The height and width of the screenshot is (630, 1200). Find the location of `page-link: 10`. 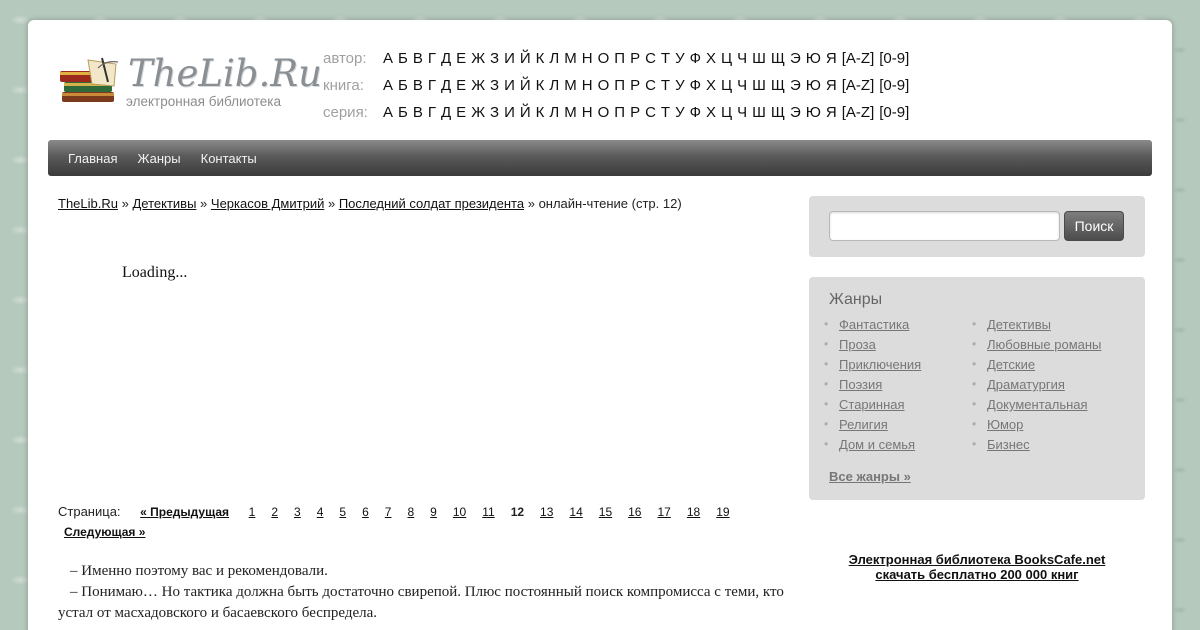

page-link: 10 is located at coordinates (459, 512).